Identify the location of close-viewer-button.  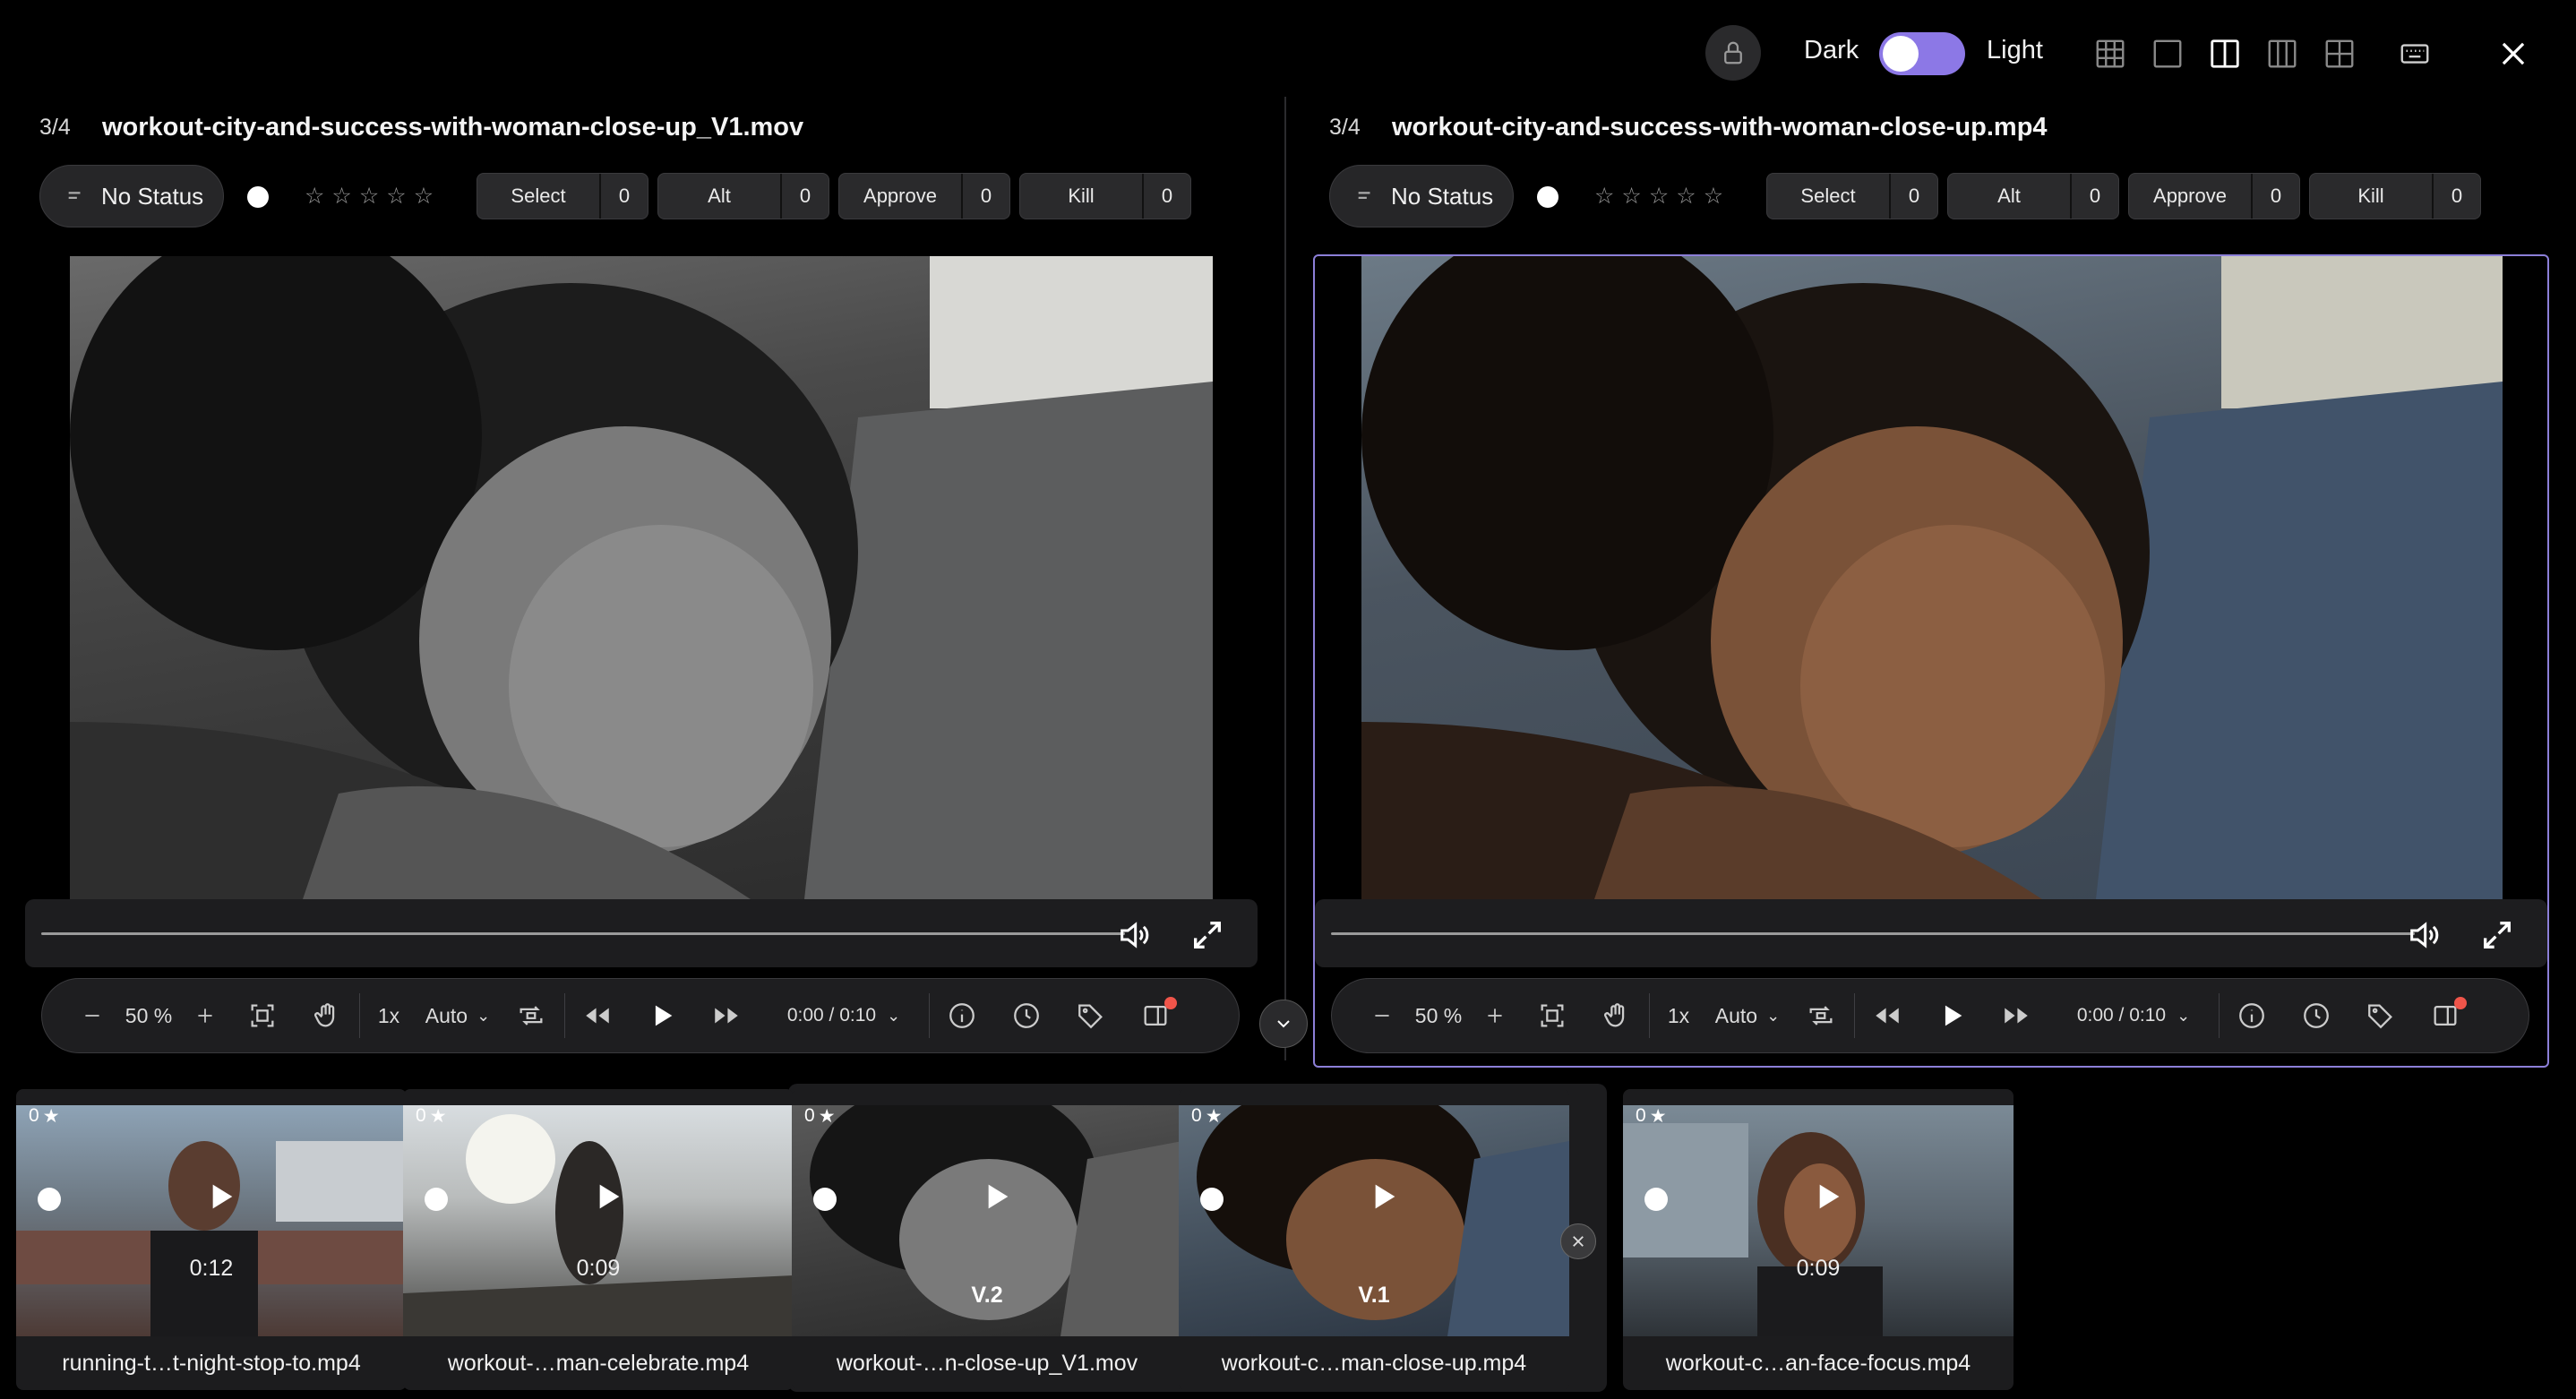
(2513, 54).